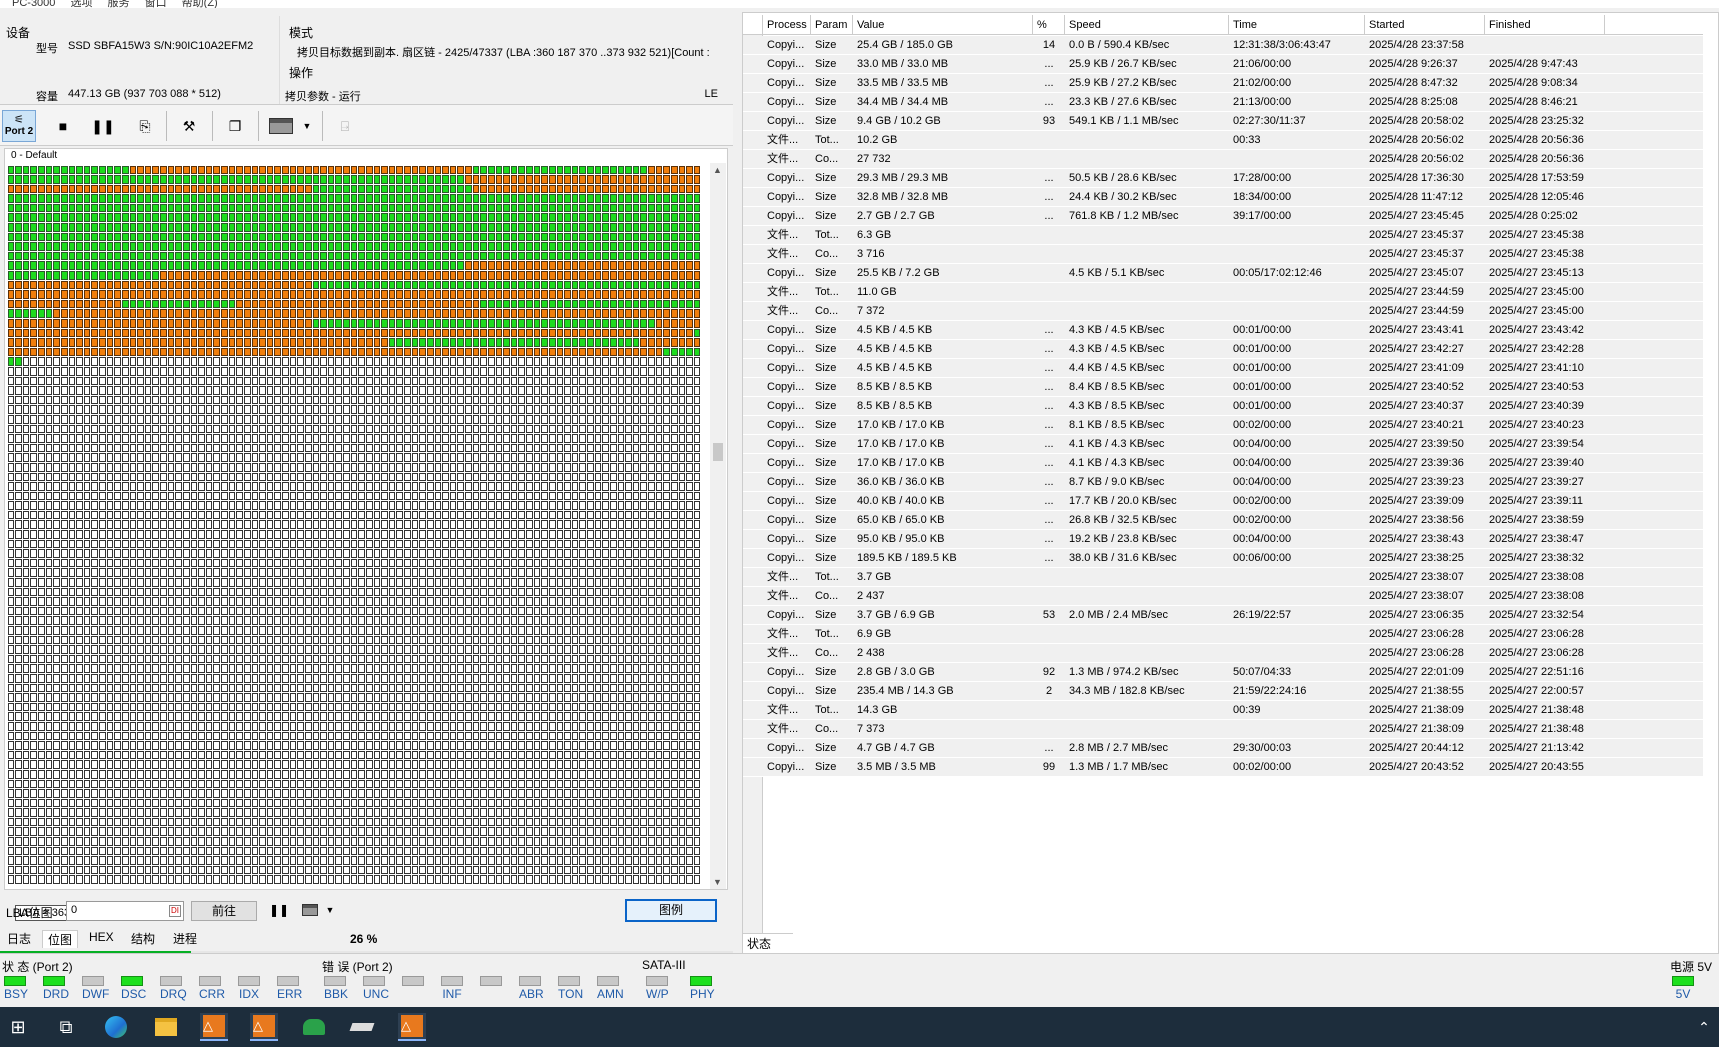 The height and width of the screenshot is (1047, 1719). Describe the element at coordinates (156, 4) in the screenshot. I see `menu-item: 窗口` at that location.